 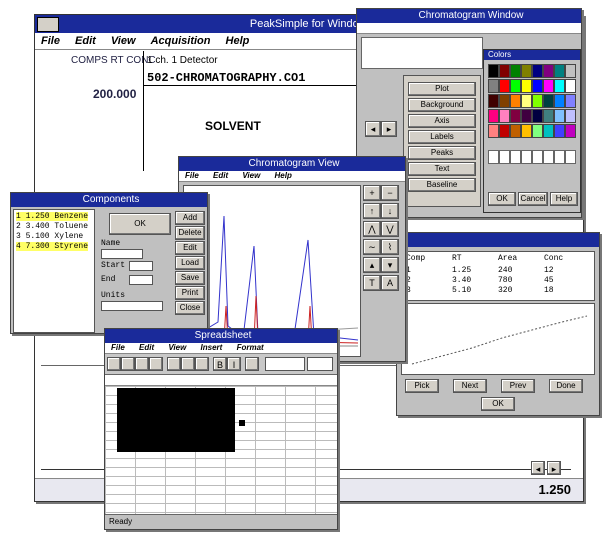 I want to click on color-cancel-button: Cancel, so click(x=533, y=199).